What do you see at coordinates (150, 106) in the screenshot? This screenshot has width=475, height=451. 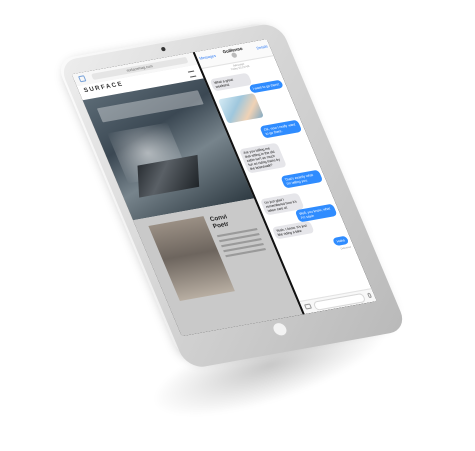 I see `hero-caption-bar` at bounding box center [150, 106].